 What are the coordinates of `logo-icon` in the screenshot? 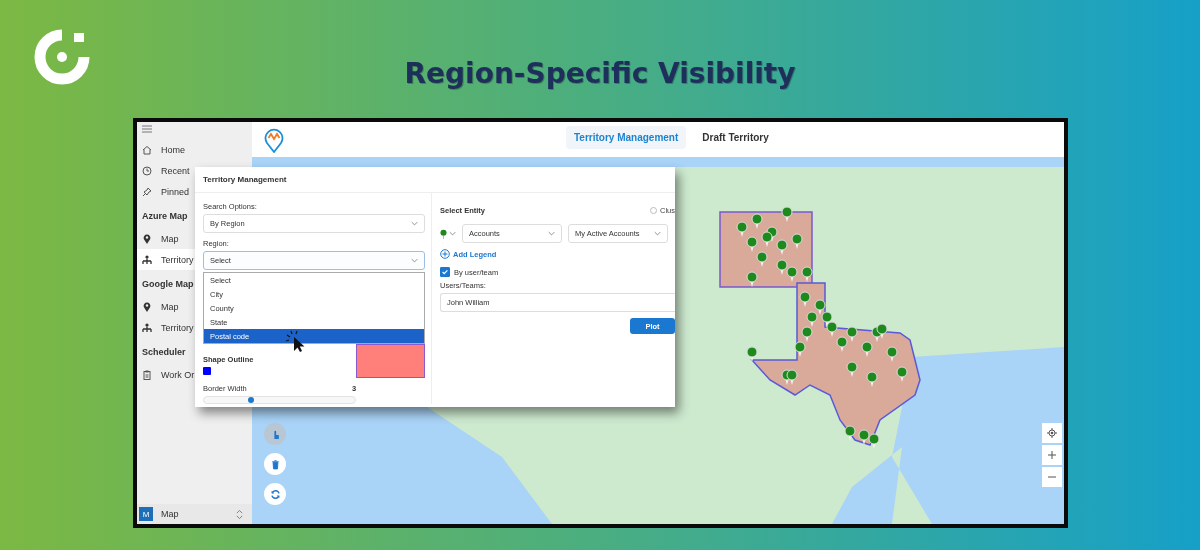 It's located at (62, 57).